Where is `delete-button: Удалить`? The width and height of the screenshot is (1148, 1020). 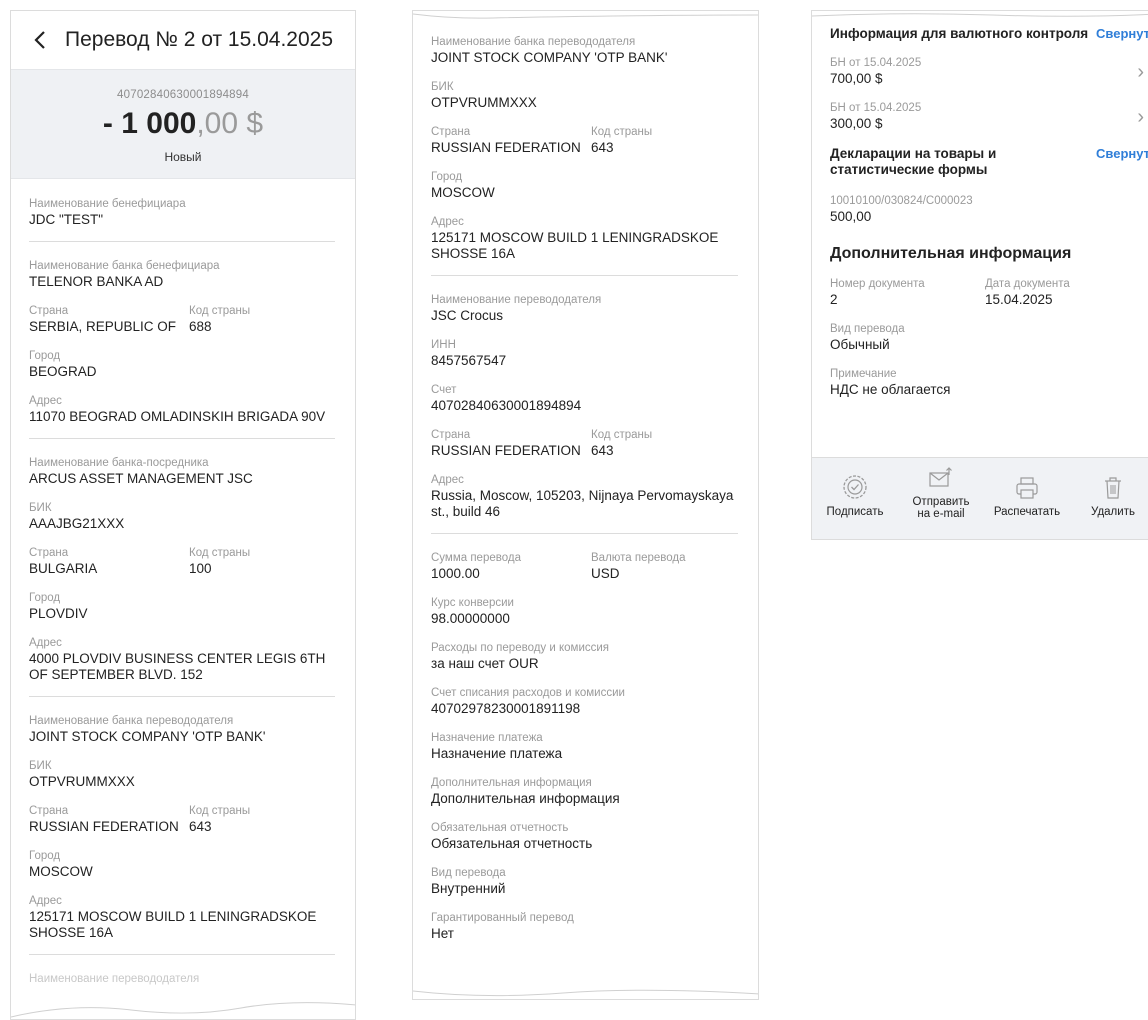 delete-button: Удалить is located at coordinates (1109, 498).